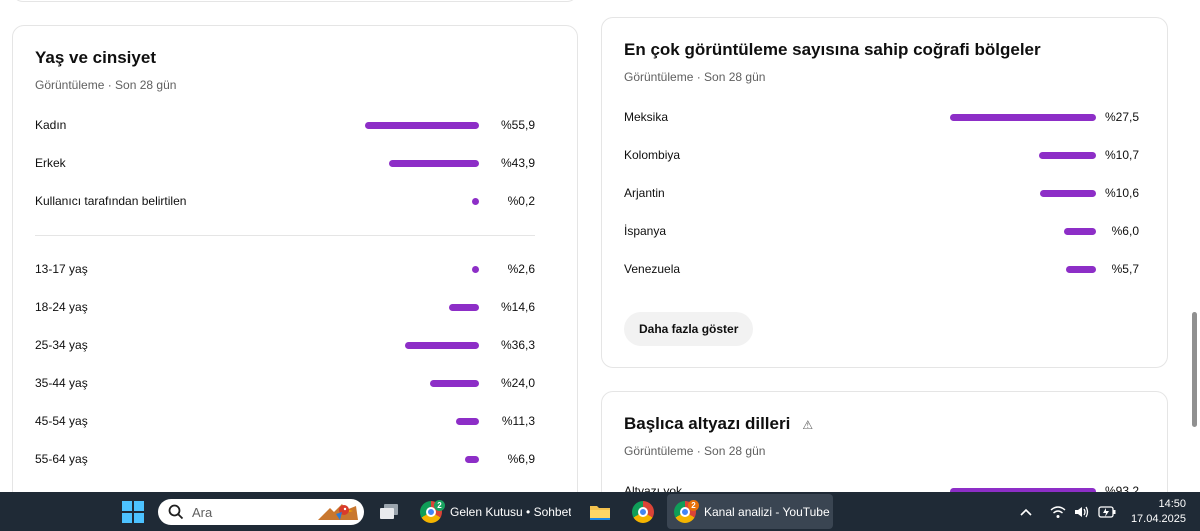  I want to click on battery-icon, so click(1107, 511).